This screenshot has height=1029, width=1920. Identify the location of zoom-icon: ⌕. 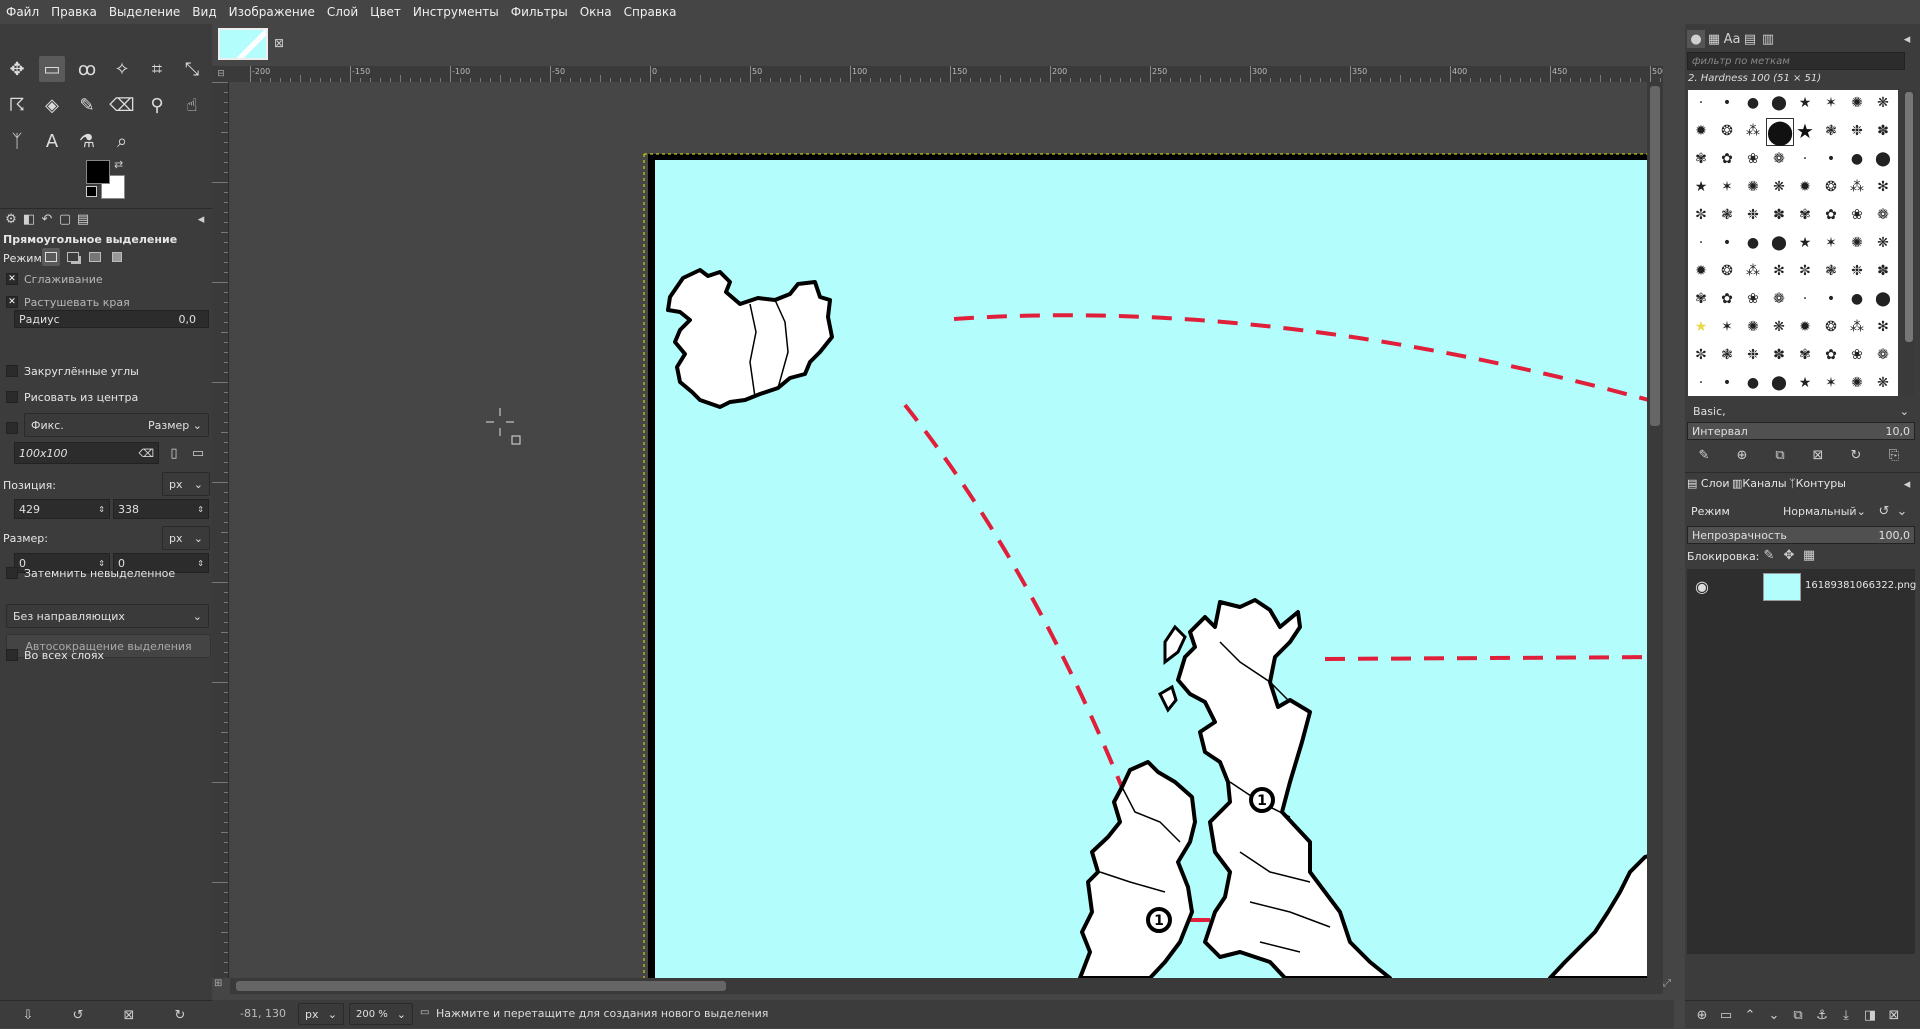
(122, 141).